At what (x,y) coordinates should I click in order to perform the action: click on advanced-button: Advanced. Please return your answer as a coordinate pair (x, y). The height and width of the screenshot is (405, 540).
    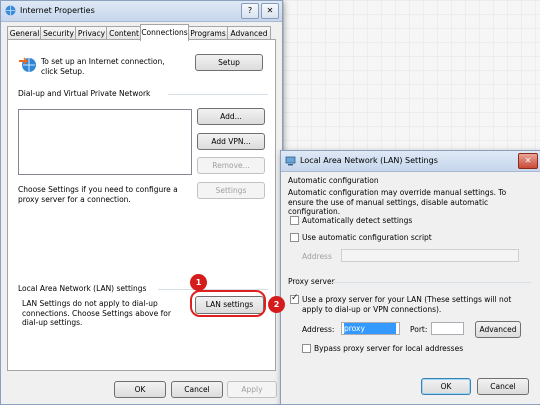
    Looking at the image, I should click on (498, 329).